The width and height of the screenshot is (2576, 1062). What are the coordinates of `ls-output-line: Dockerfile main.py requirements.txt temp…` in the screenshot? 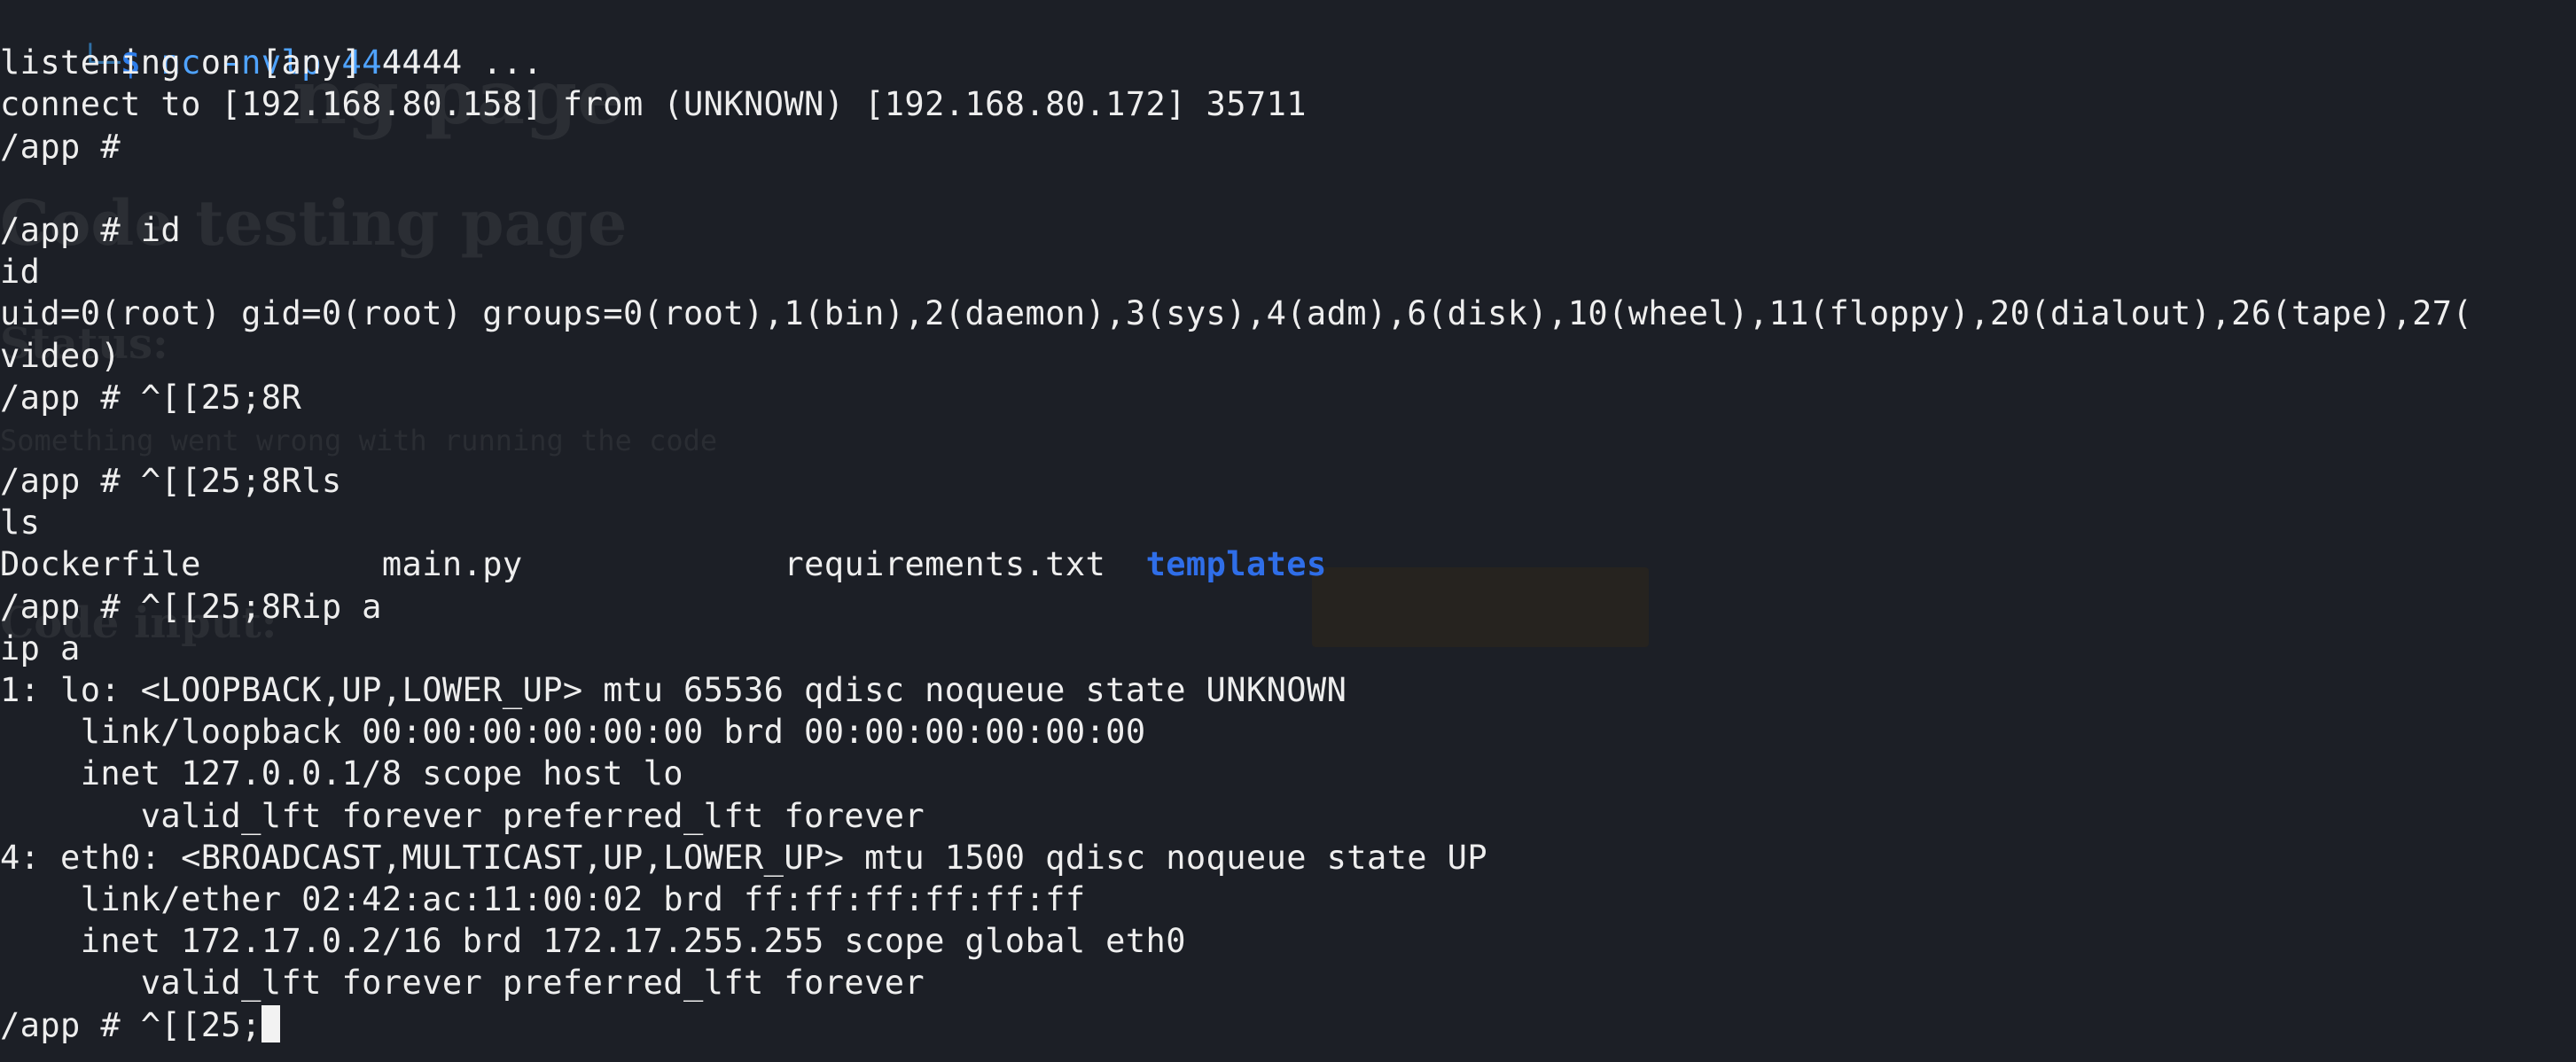 It's located at (1288, 564).